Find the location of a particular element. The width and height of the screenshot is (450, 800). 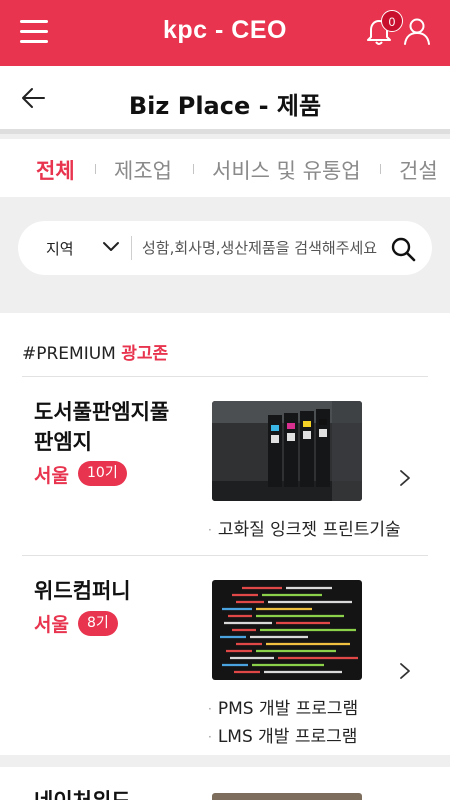

product-description: · LMS 개발 프로그램 is located at coordinates (283, 737).